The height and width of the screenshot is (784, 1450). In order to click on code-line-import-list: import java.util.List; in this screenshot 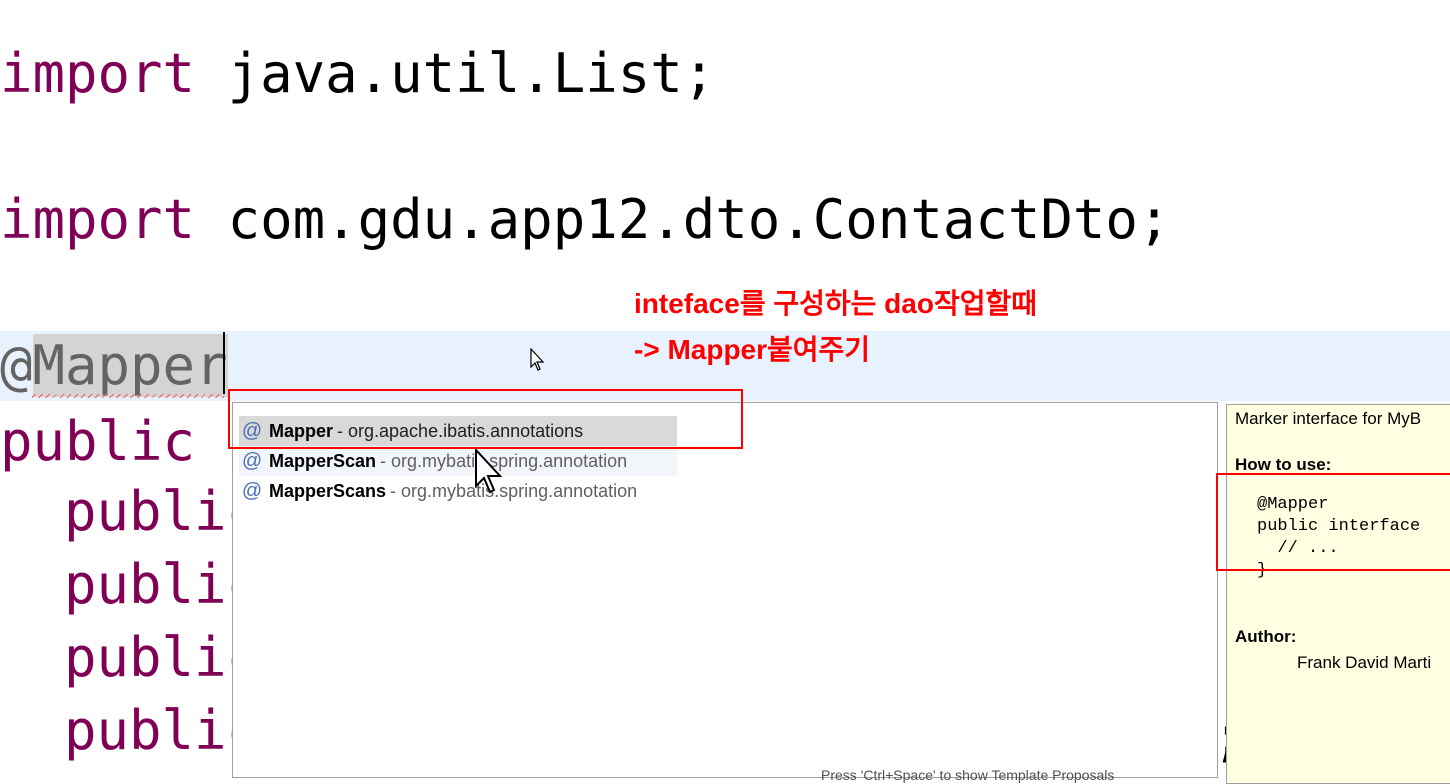, I will do `click(357, 74)`.